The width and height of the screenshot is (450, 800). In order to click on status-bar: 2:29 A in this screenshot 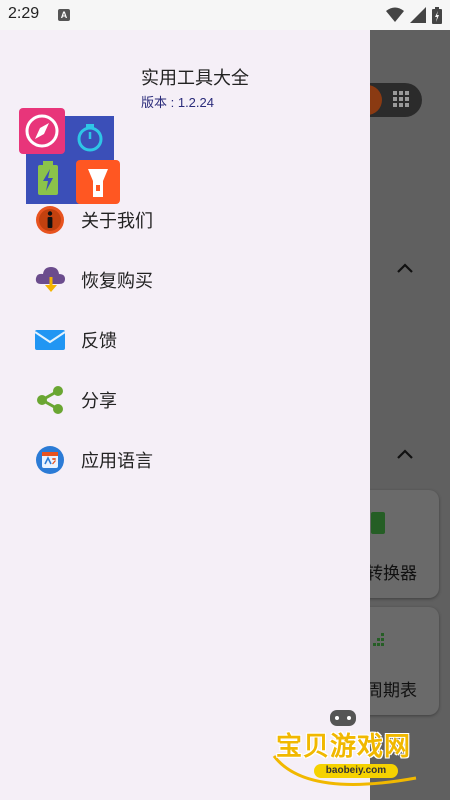, I will do `click(225, 15)`.